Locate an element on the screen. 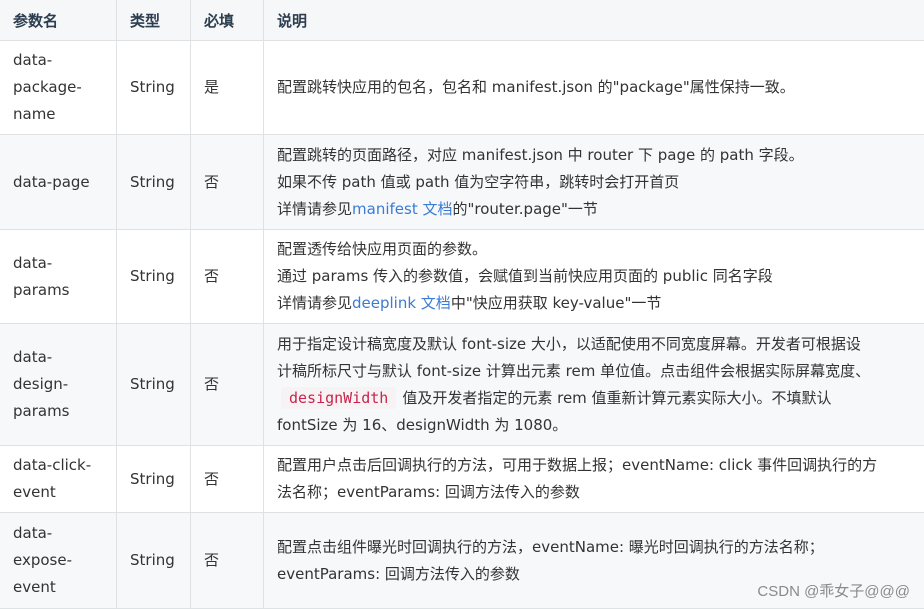  desc-line: fontSize 为 16、designWidth 为 1080。 is located at coordinates (600, 425).